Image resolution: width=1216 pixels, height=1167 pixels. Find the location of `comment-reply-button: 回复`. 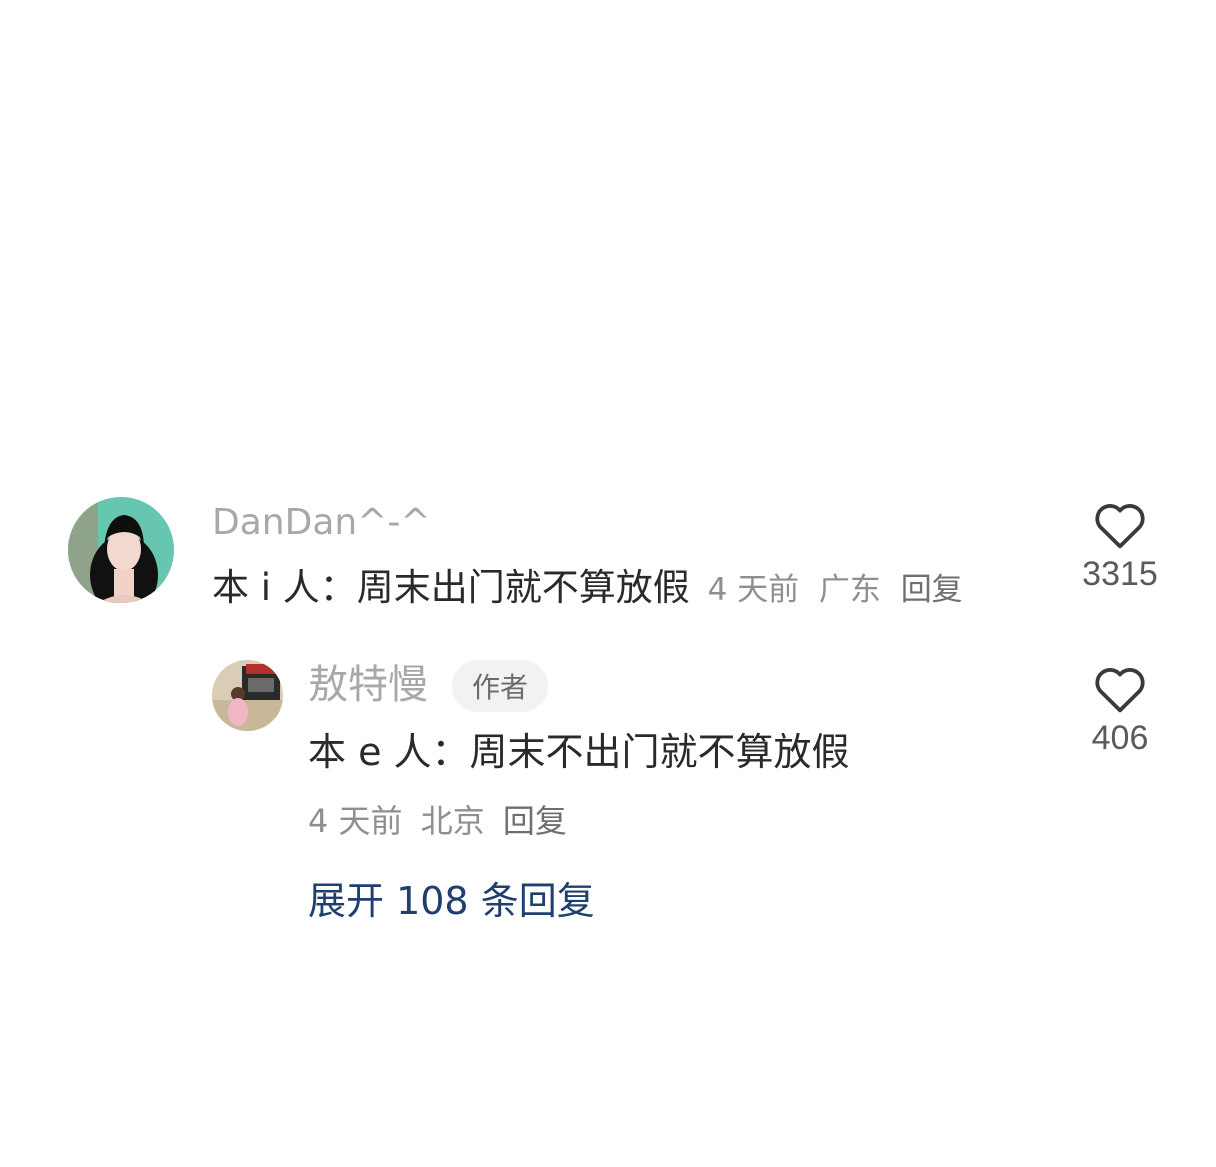

comment-reply-button: 回复 is located at coordinates (932, 590).